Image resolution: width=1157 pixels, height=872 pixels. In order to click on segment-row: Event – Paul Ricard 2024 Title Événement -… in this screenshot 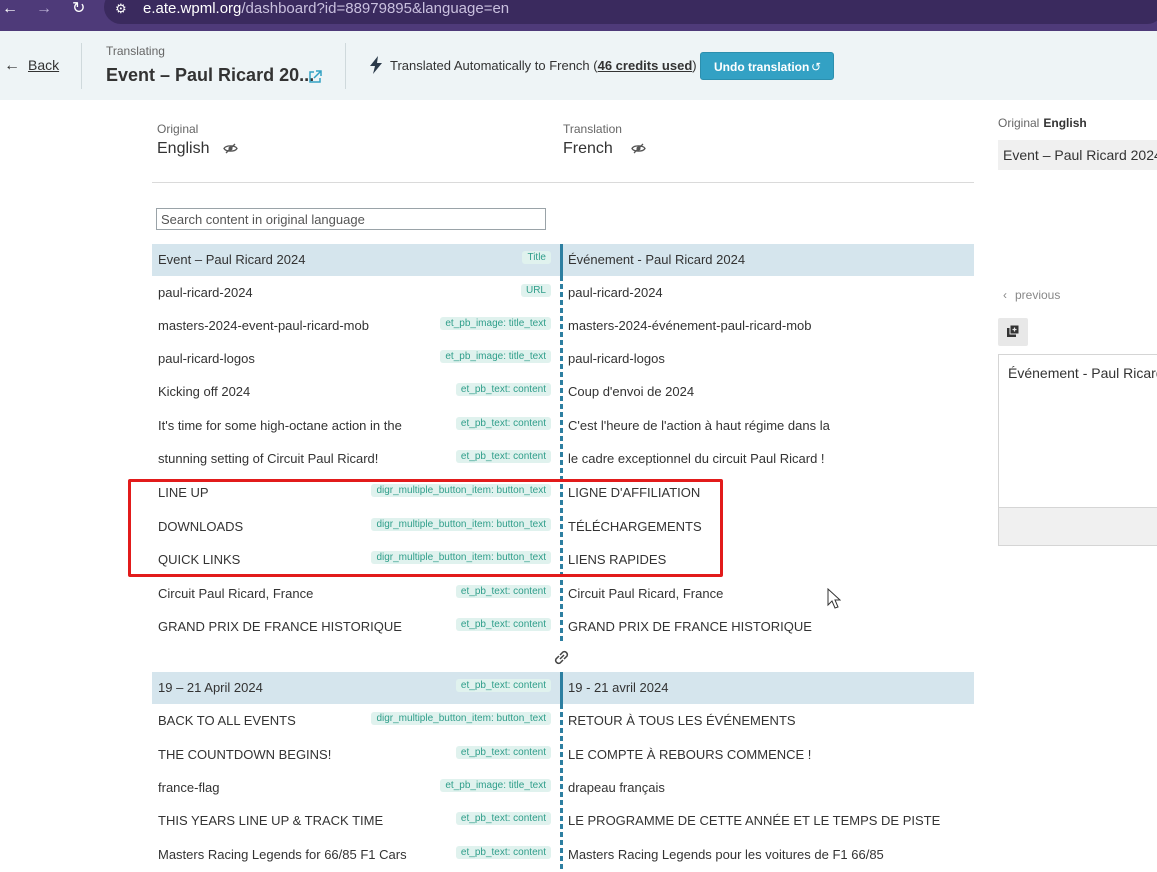, I will do `click(563, 260)`.